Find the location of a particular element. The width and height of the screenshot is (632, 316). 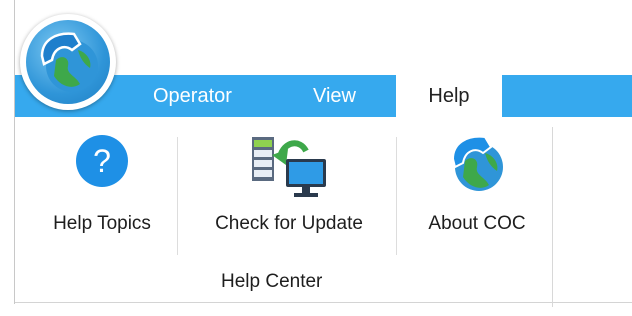

help-topics-button: ? Help Topics is located at coordinates (102, 187).